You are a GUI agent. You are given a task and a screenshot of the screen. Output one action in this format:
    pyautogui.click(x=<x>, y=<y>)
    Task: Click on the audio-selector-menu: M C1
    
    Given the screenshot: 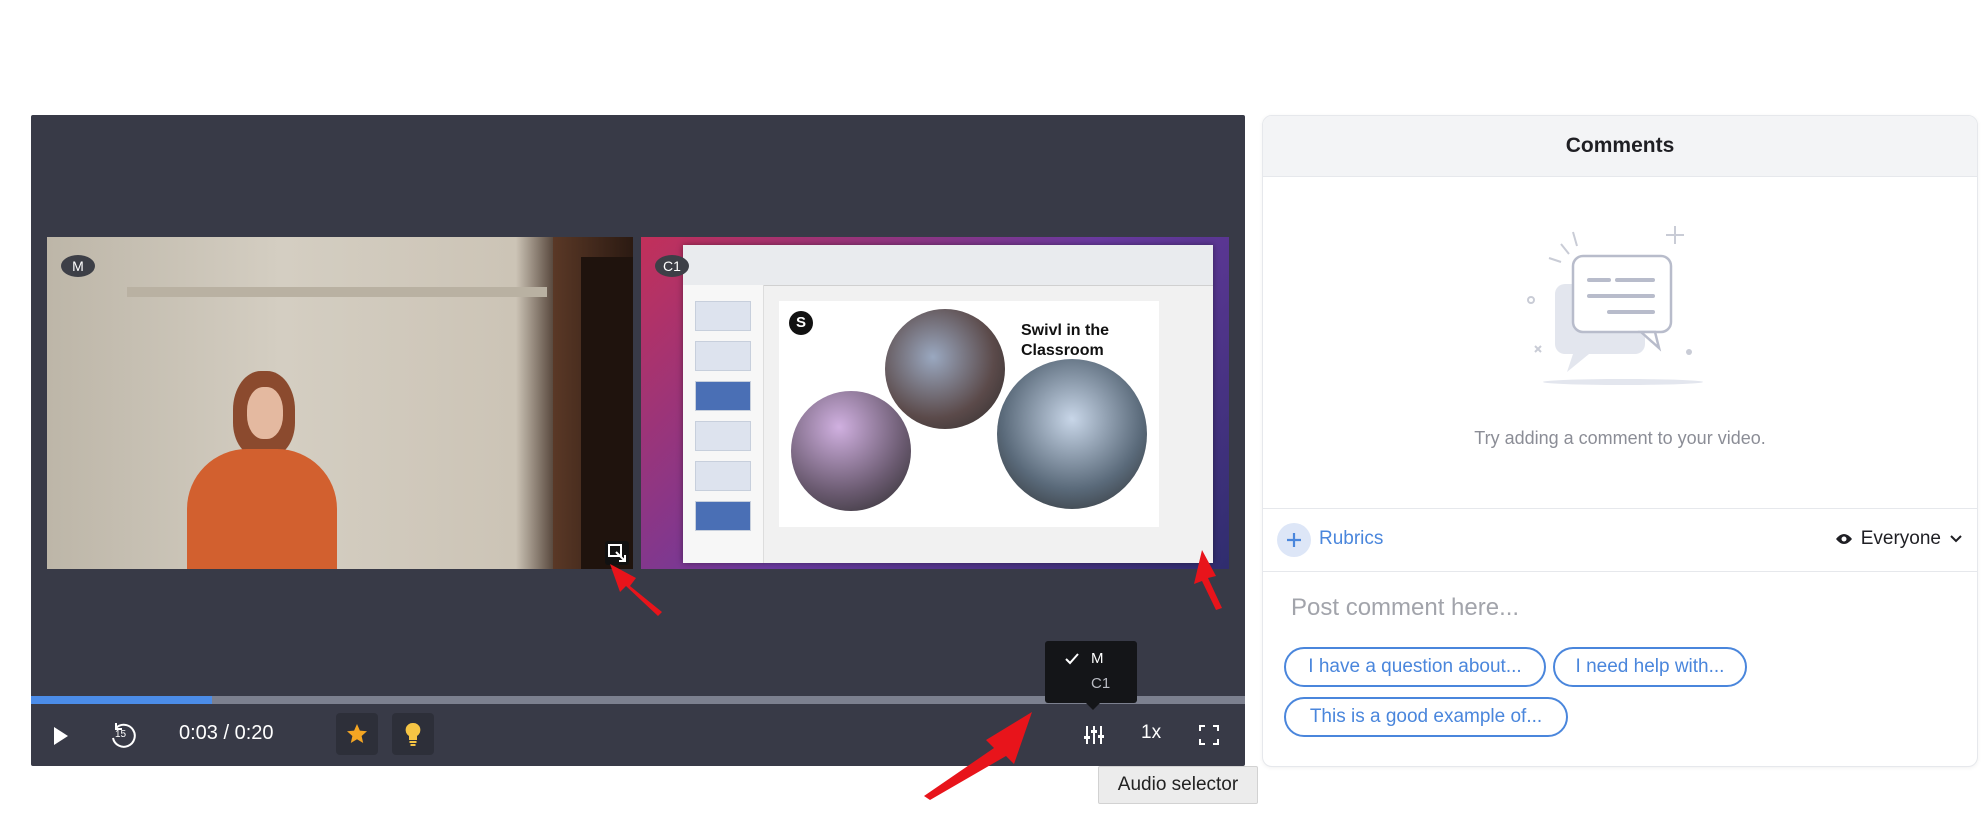 What is the action you would take?
    pyautogui.click(x=1091, y=675)
    